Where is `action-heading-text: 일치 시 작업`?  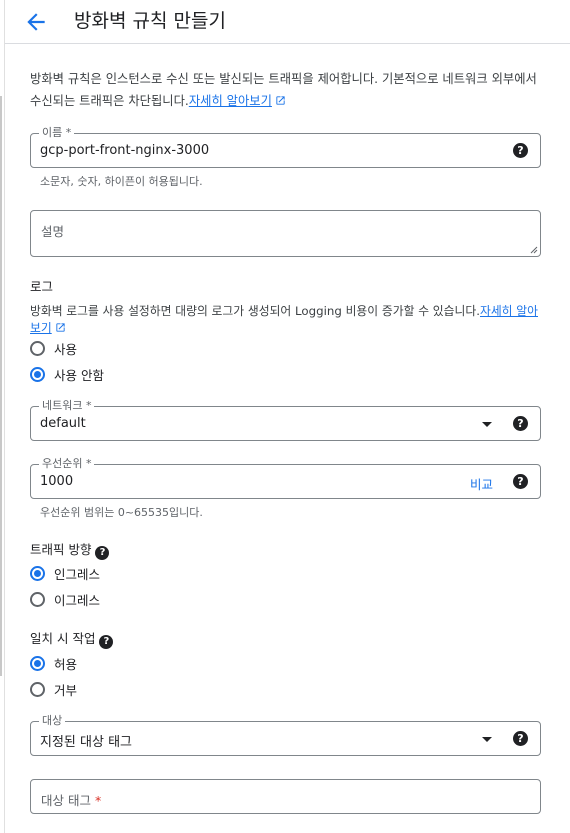 action-heading-text: 일치 시 작업 is located at coordinates (63, 638).